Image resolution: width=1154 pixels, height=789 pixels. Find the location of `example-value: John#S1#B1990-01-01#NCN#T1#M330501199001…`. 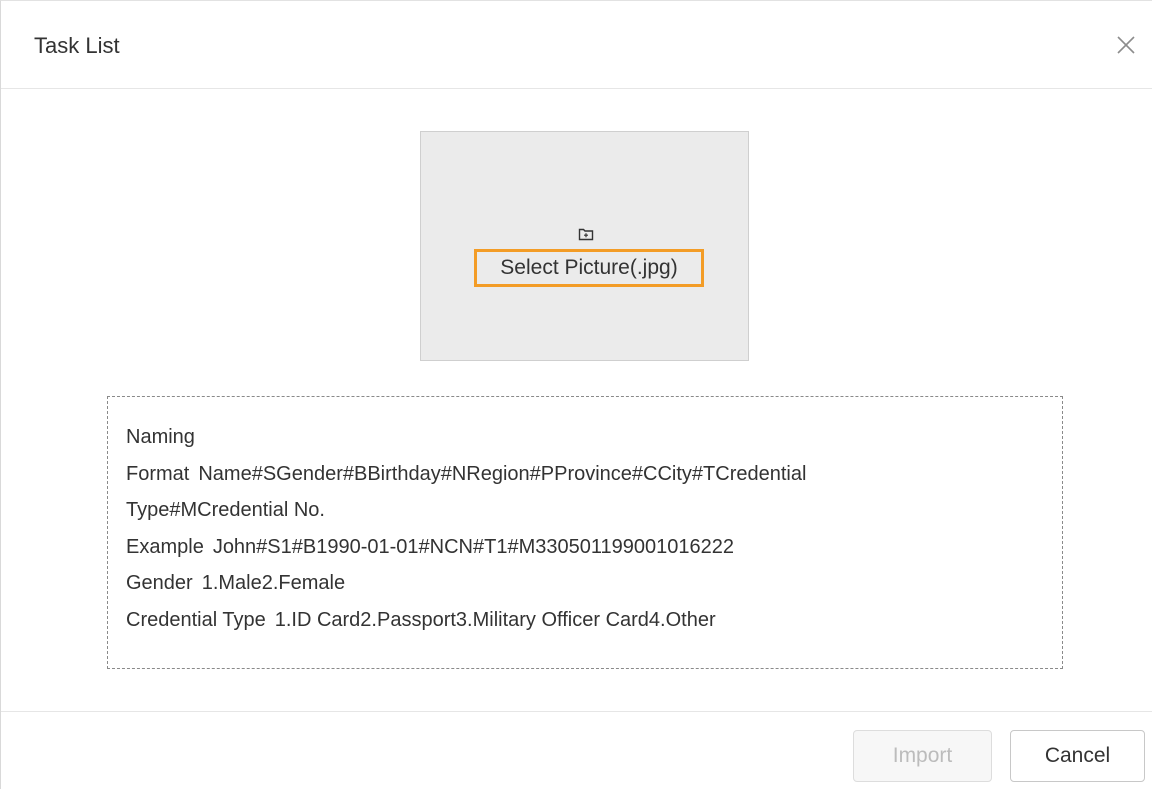

example-value: John#S1#B1990-01-01#NCN#T1#M330501199001… is located at coordinates (473, 546).